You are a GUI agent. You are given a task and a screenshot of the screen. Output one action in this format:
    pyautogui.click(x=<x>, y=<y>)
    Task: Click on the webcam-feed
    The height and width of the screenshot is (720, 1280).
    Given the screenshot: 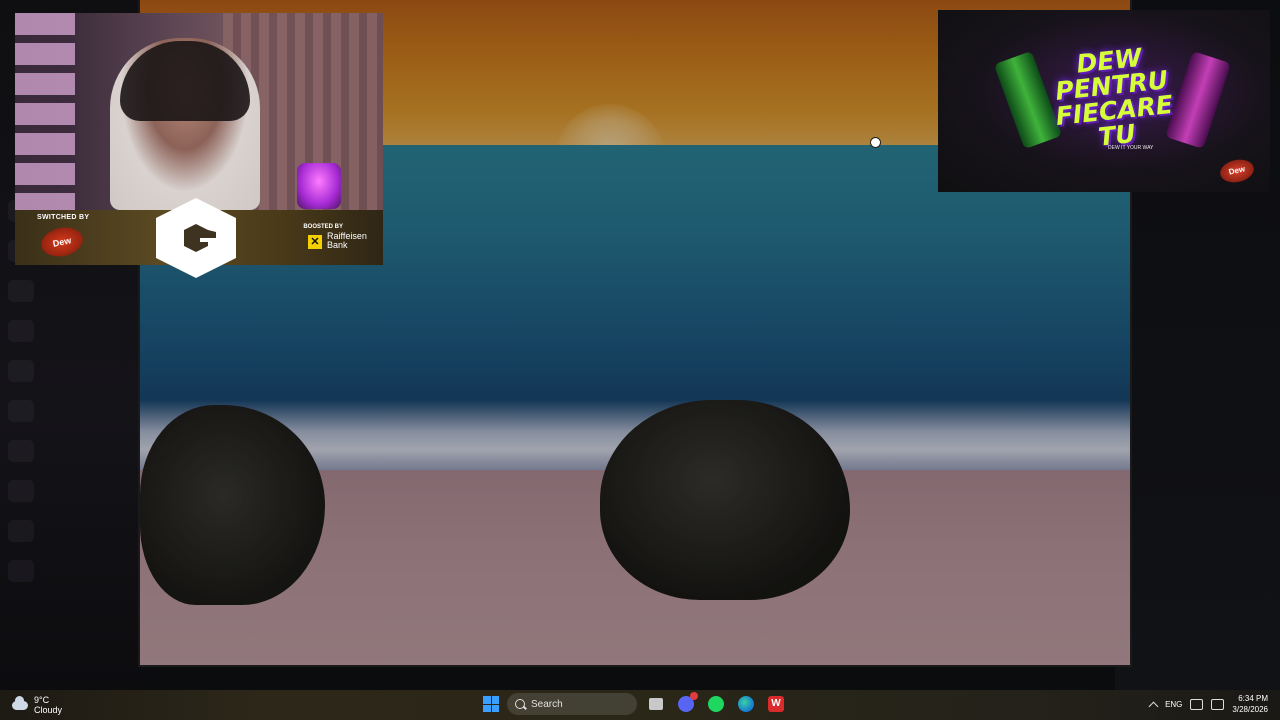 What is the action you would take?
    pyautogui.click(x=199, y=111)
    